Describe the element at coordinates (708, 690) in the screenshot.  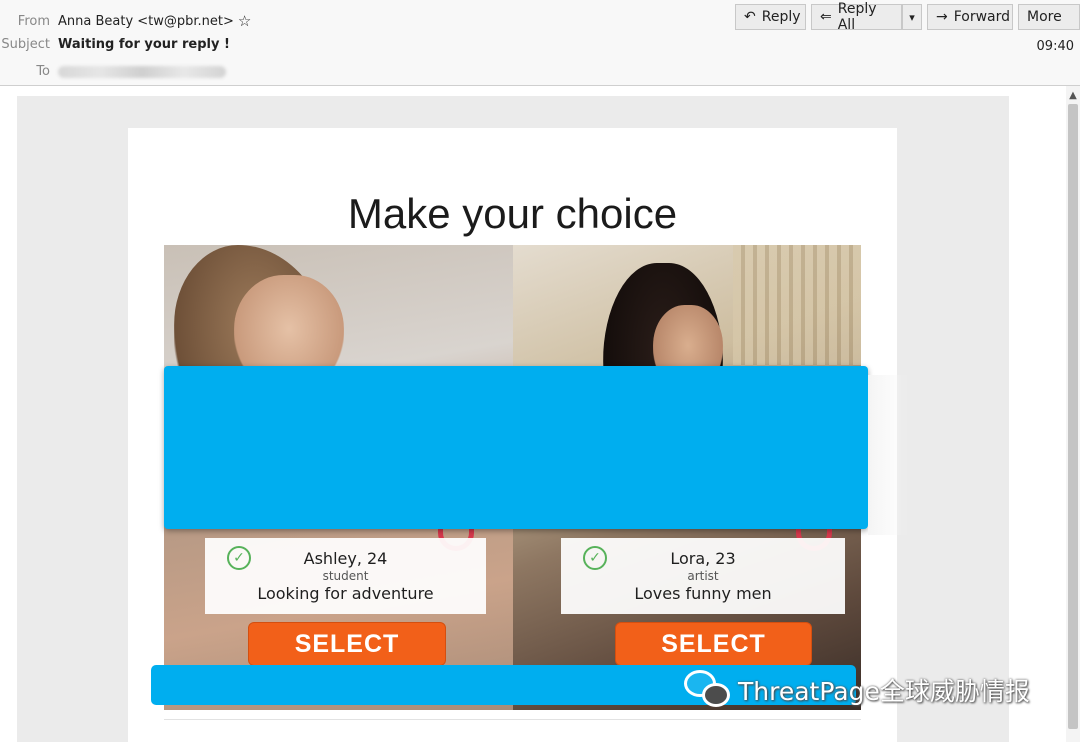
I see `wechat-icon` at that location.